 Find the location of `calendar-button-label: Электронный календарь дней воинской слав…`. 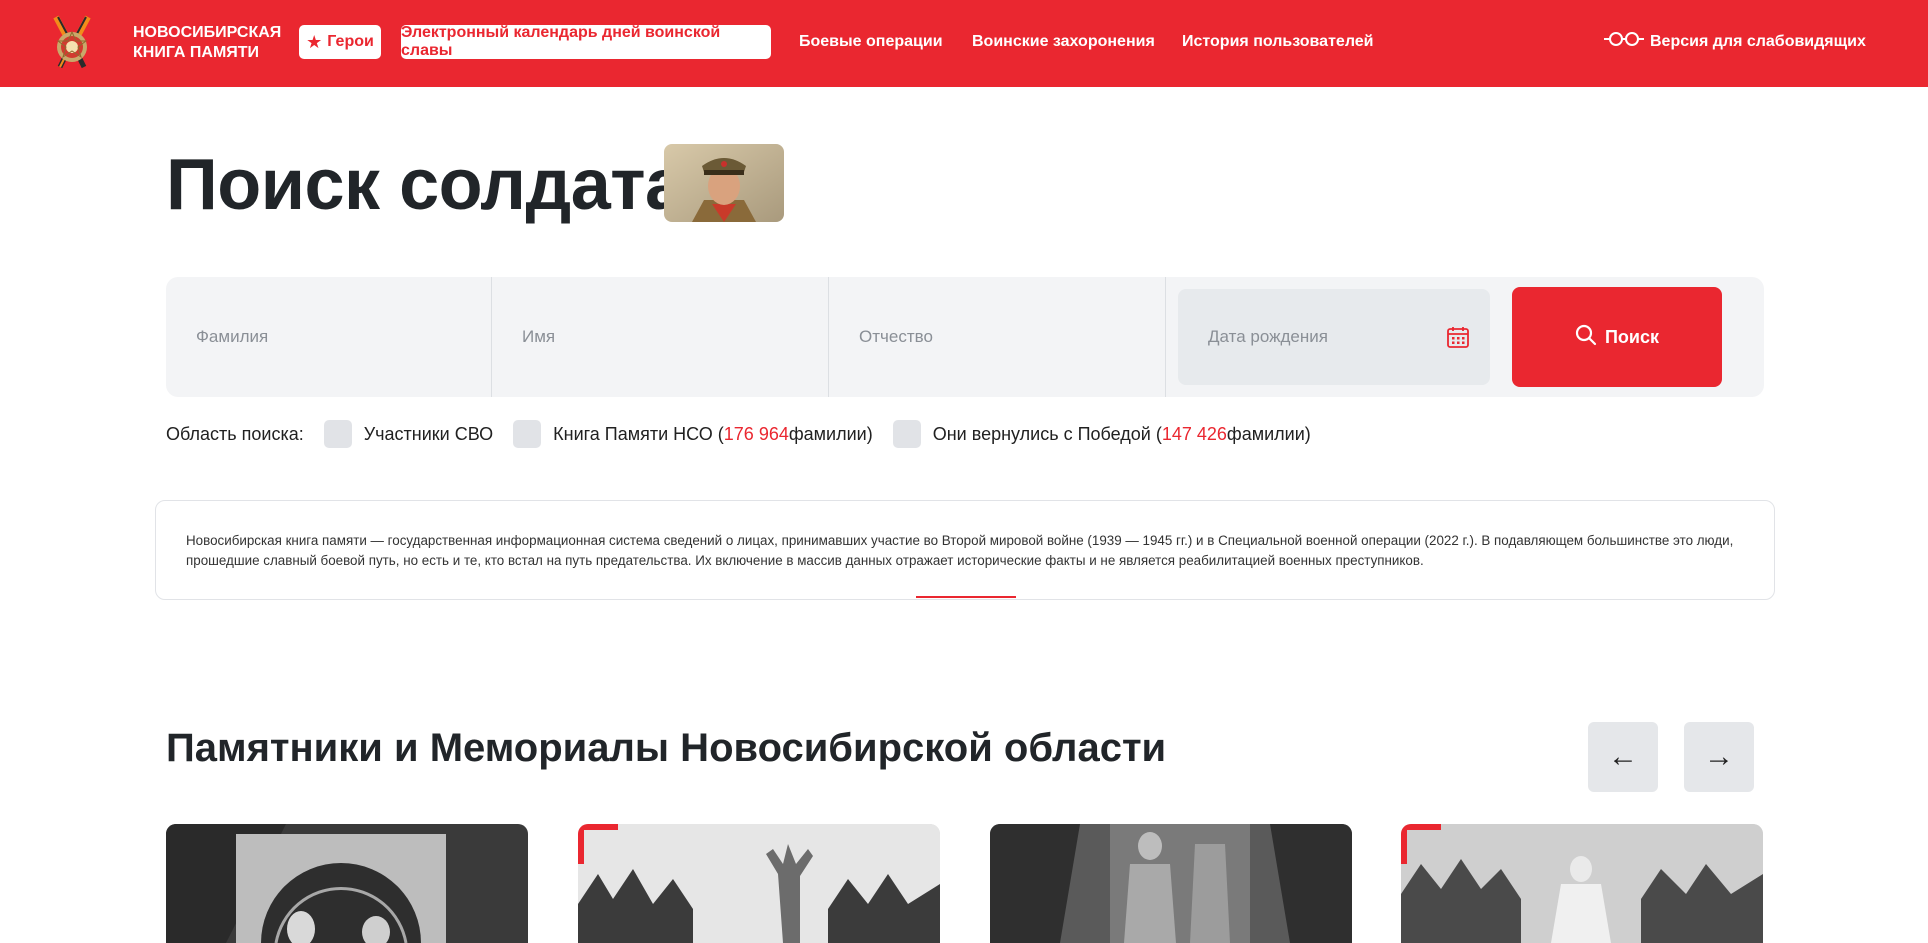

calendar-button-label: Электронный календарь дней воинской слав… is located at coordinates (561, 41).